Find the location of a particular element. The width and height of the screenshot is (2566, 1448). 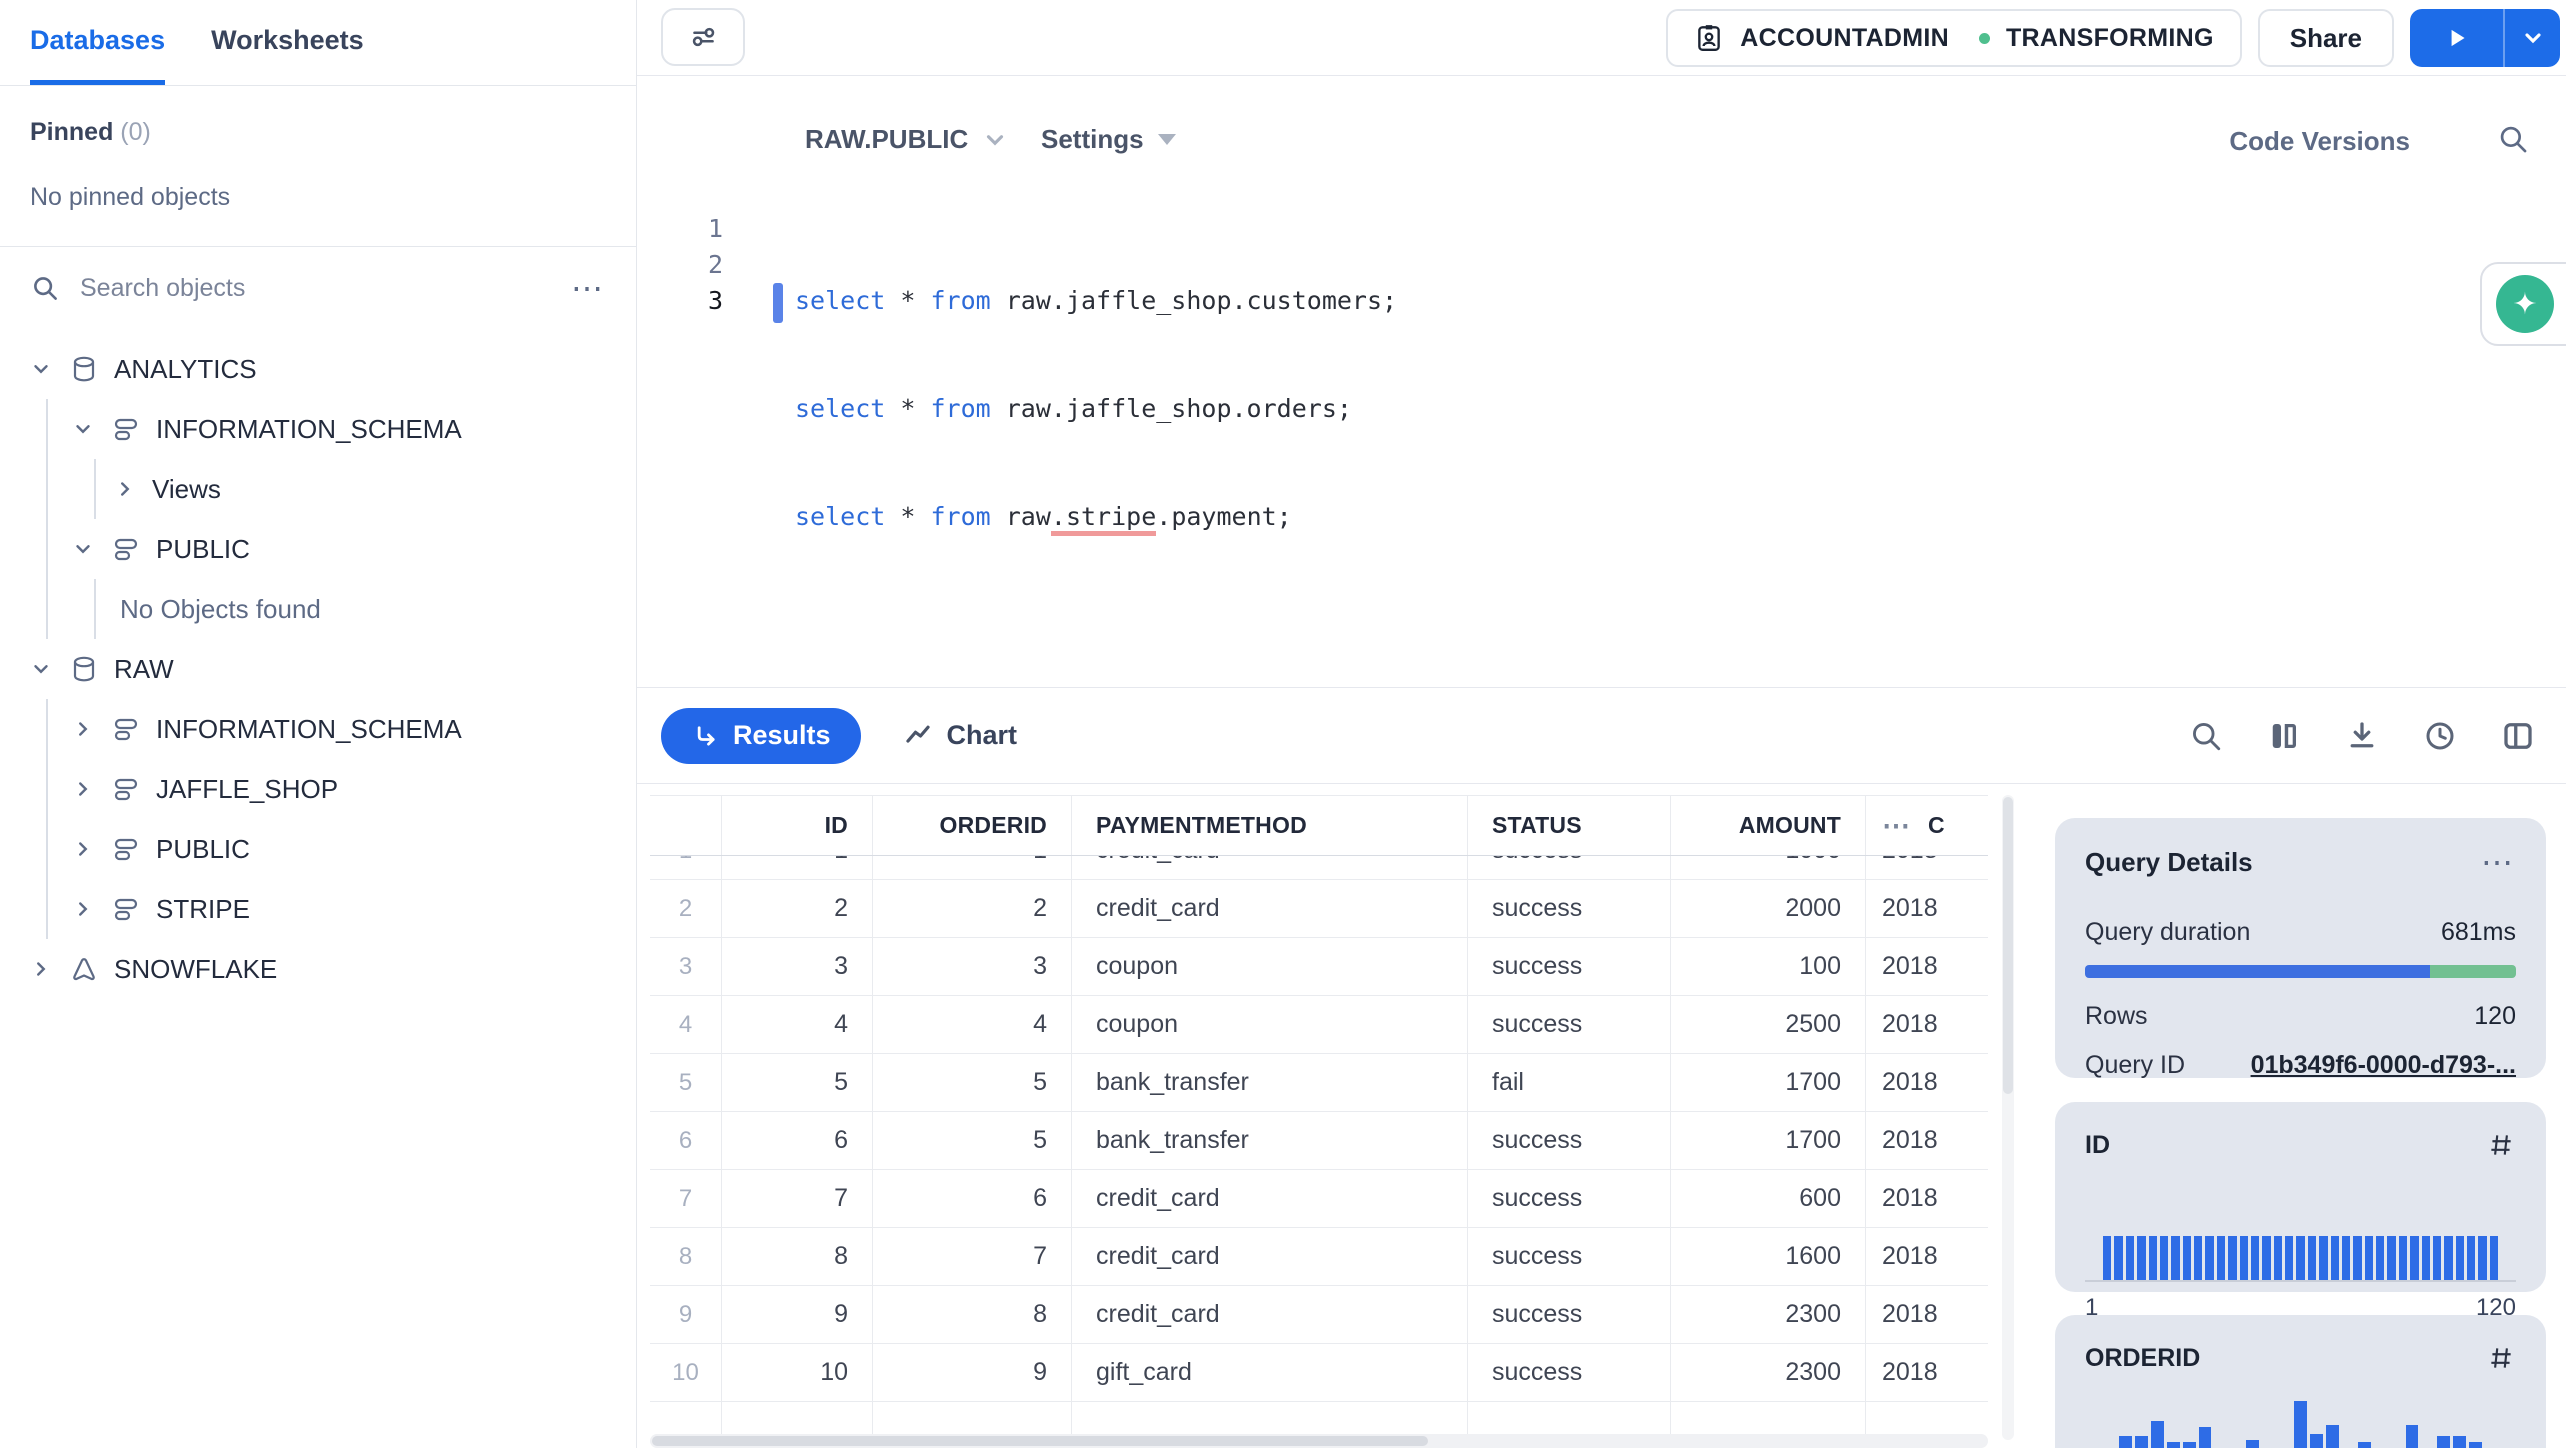

horizontal-scrollbar is located at coordinates (1319, 1441).